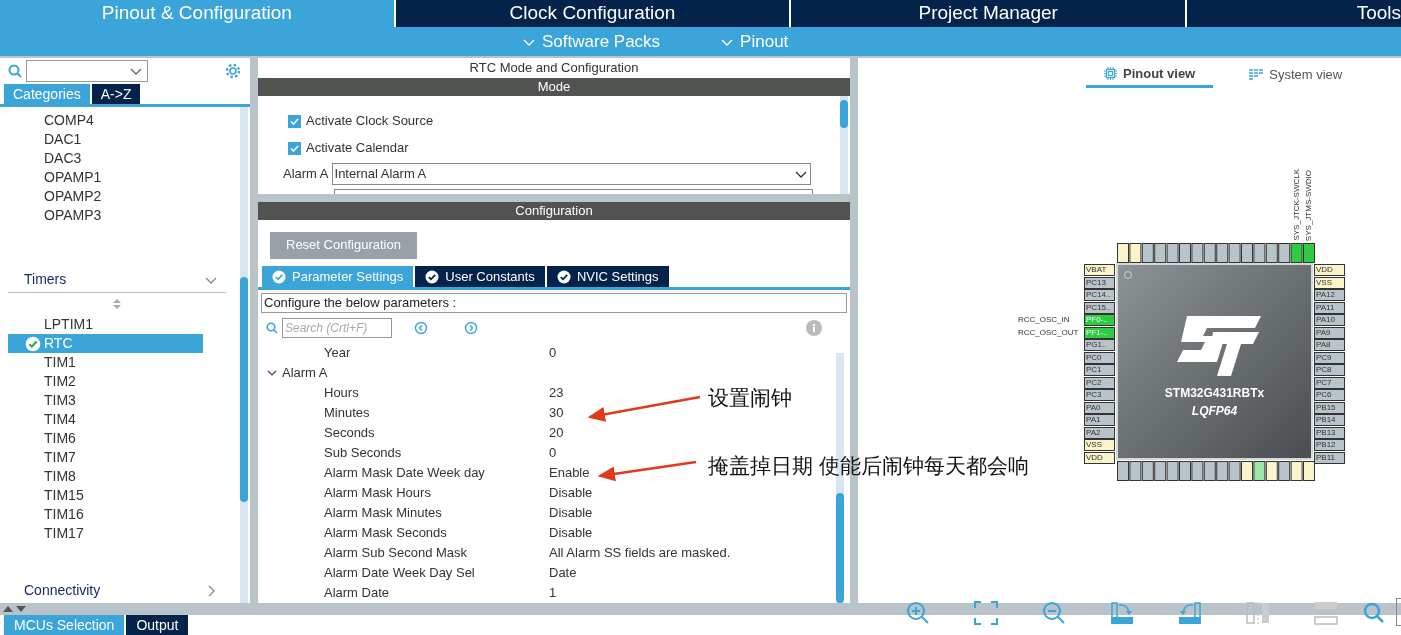 This screenshot has width=1401, height=635. I want to click on flip-horizontal-icon, so click(1326, 613).